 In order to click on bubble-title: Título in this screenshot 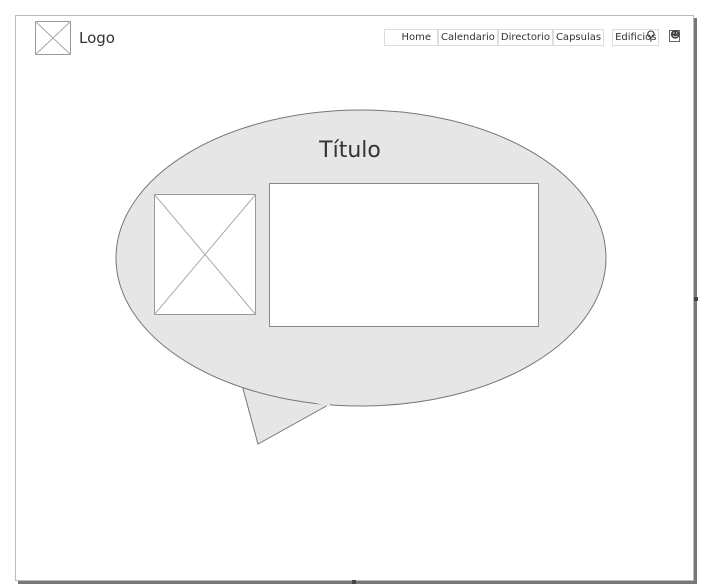, I will do `click(350, 150)`.